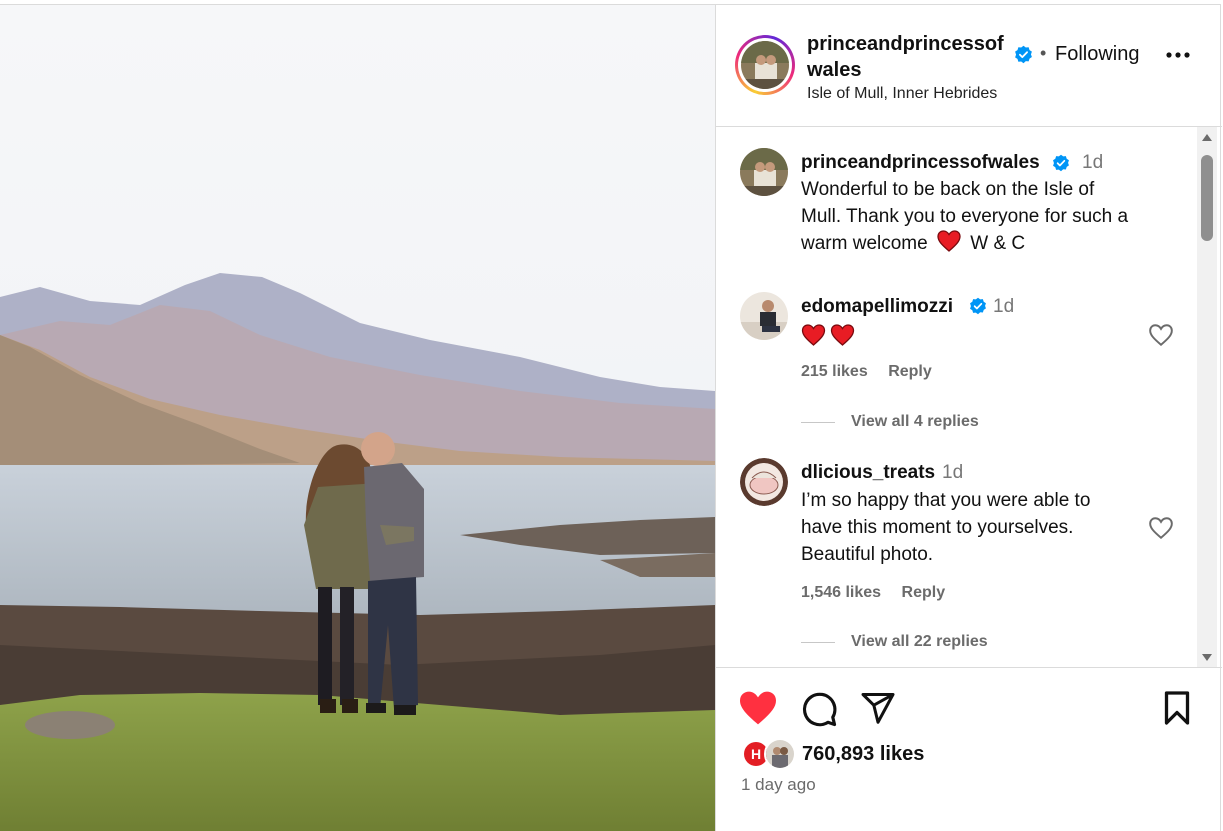 The height and width of the screenshot is (831, 1223). Describe the element at coordinates (778, 785) in the screenshot. I see `post-timestamp: 1 day ago` at that location.